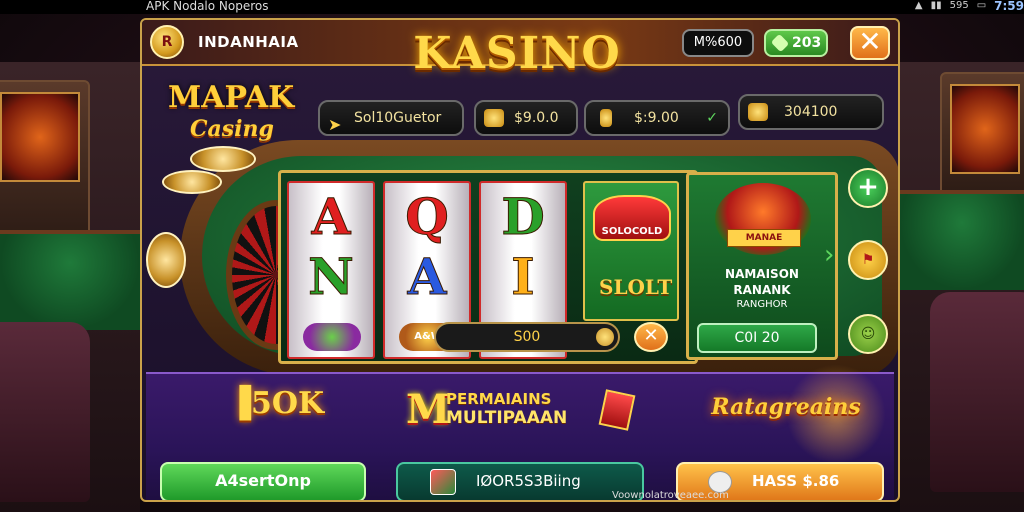 This screenshot has width=1024, height=512. Describe the element at coordinates (617, 410) in the screenshot. I see `gift-icon` at that location.